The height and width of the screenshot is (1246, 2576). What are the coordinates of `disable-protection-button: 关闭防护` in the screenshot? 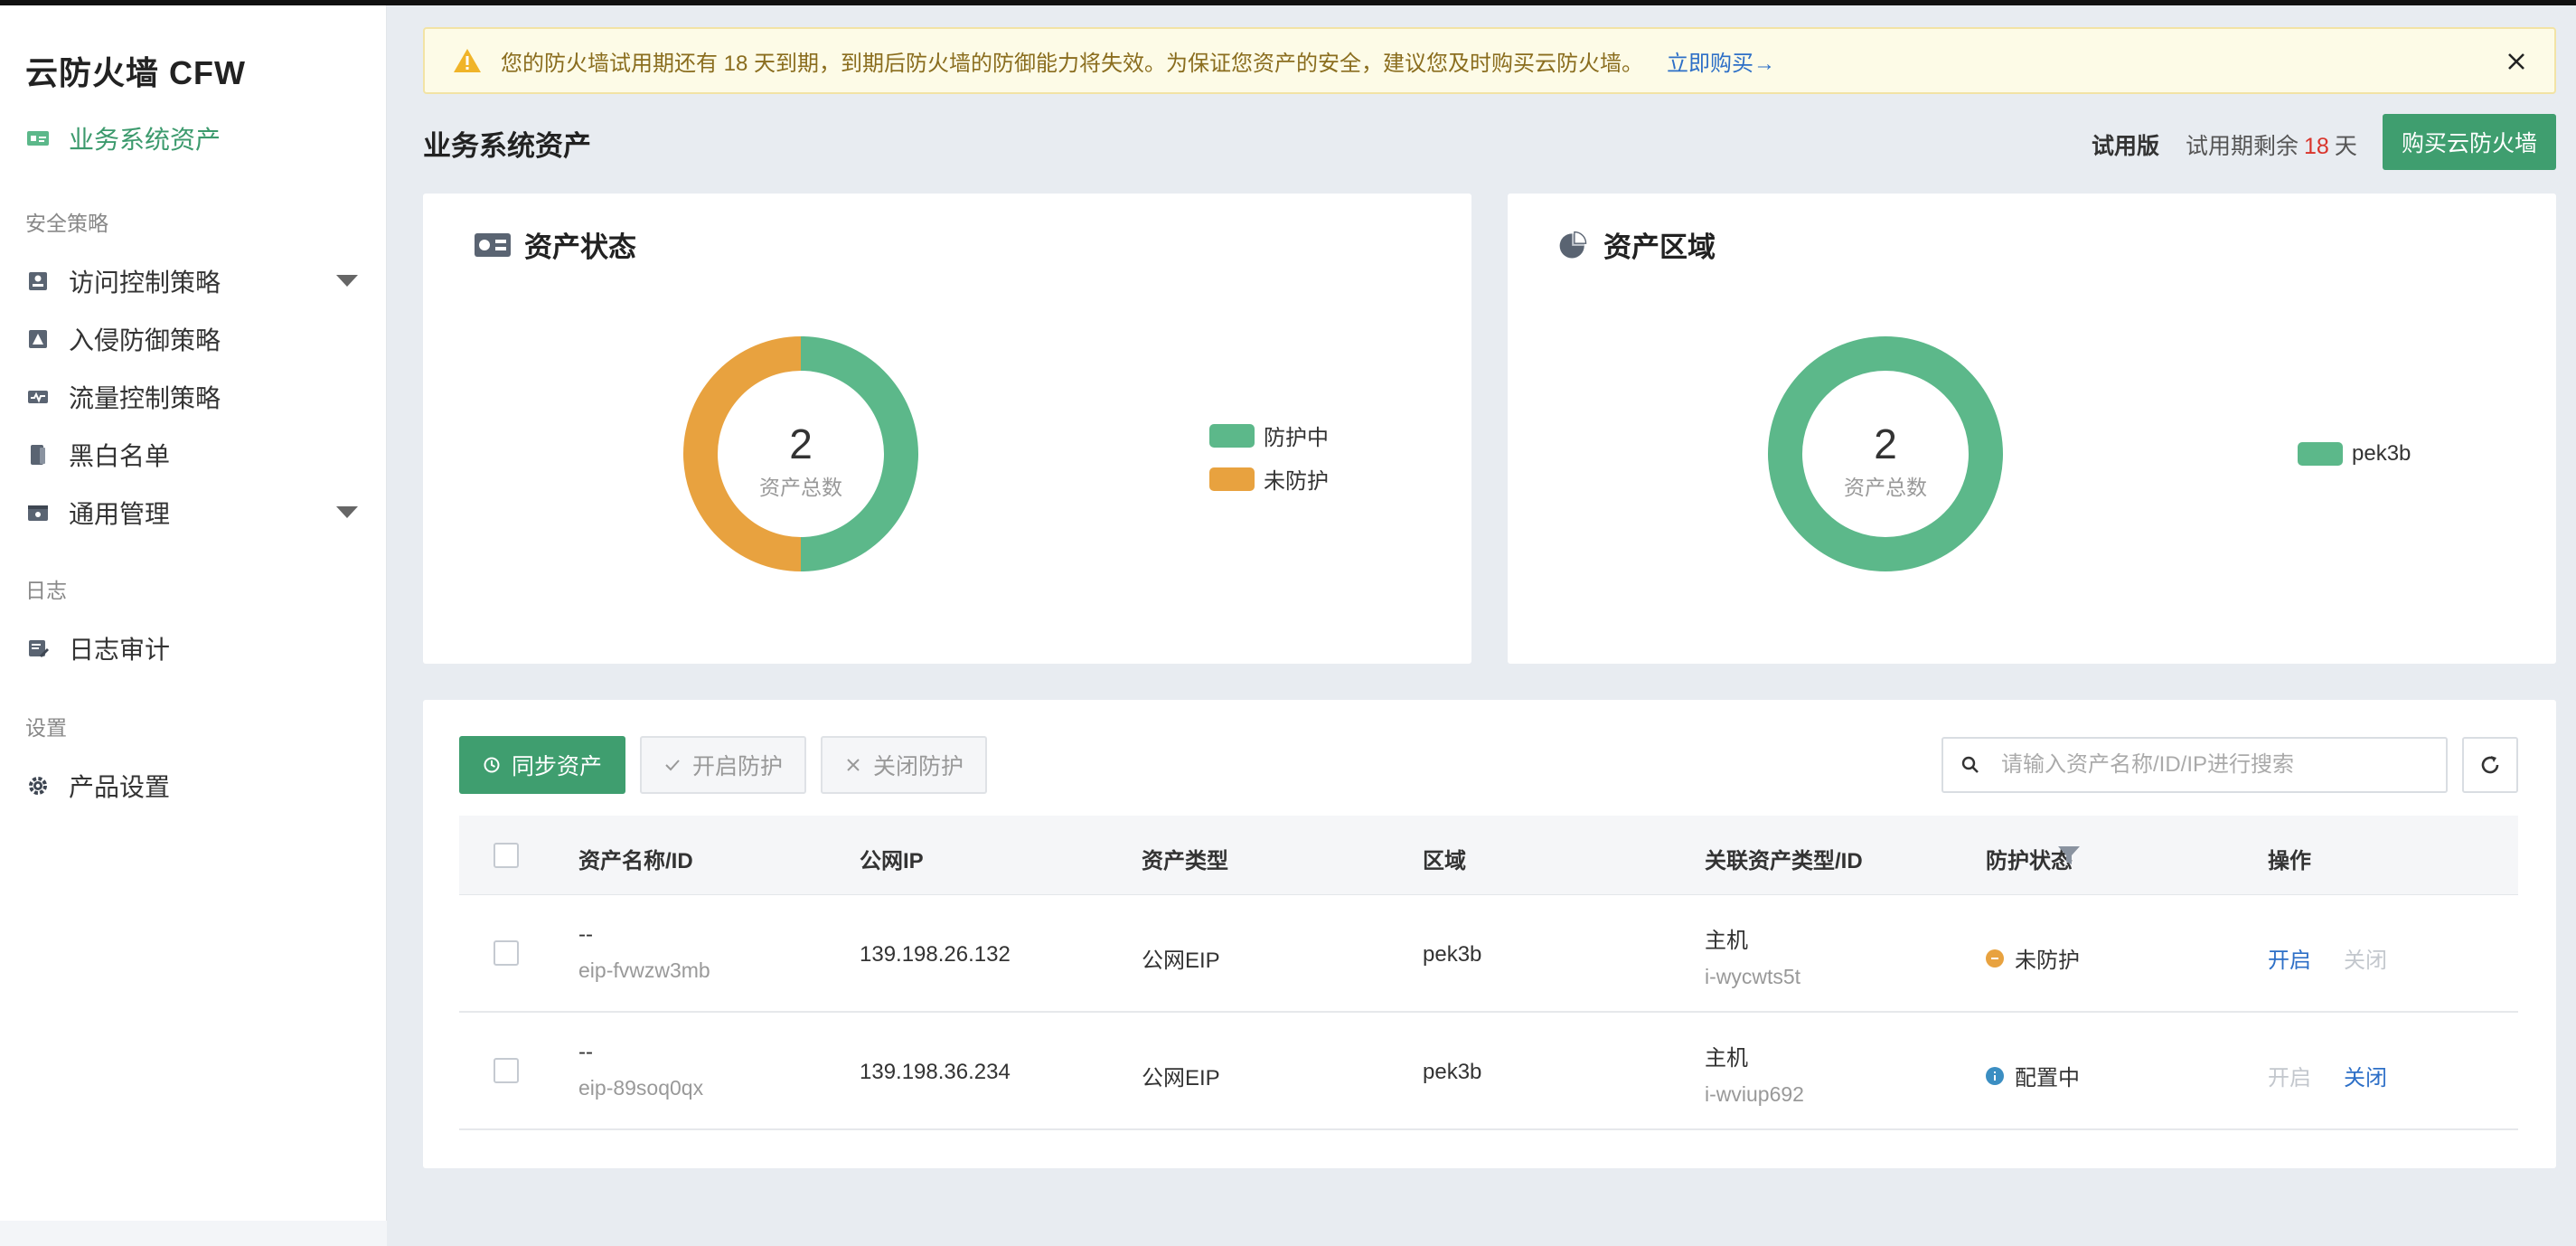 It's located at (904, 765).